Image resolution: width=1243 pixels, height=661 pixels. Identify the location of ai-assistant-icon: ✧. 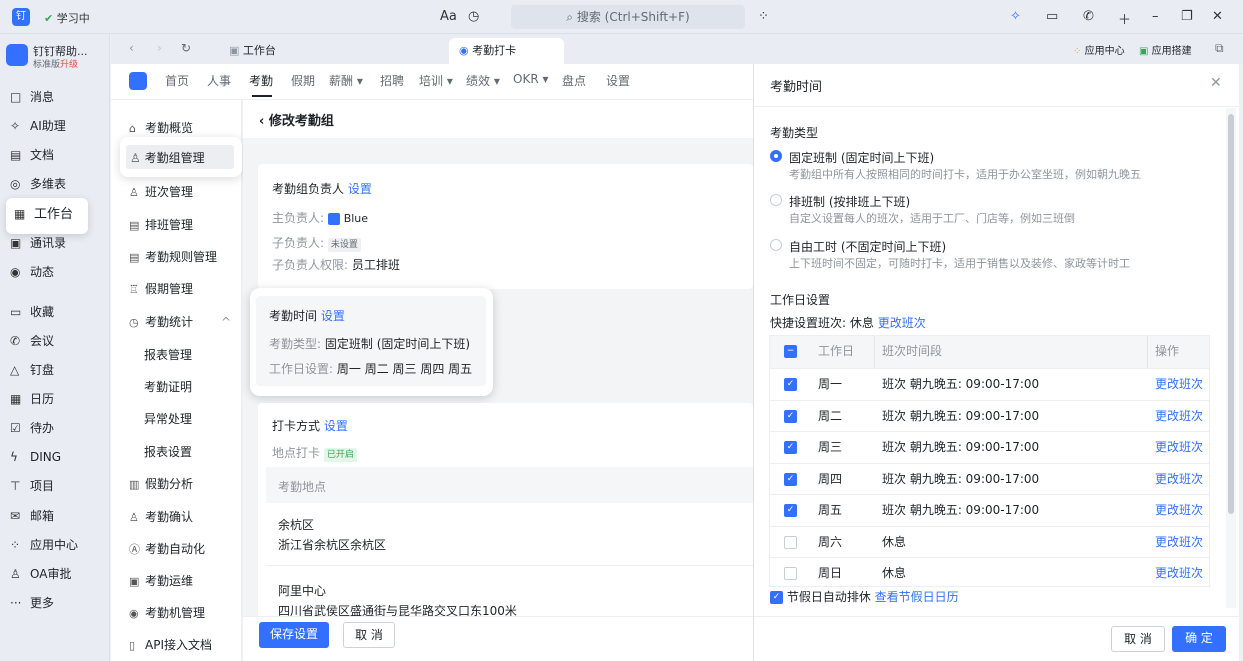
(1015, 16).